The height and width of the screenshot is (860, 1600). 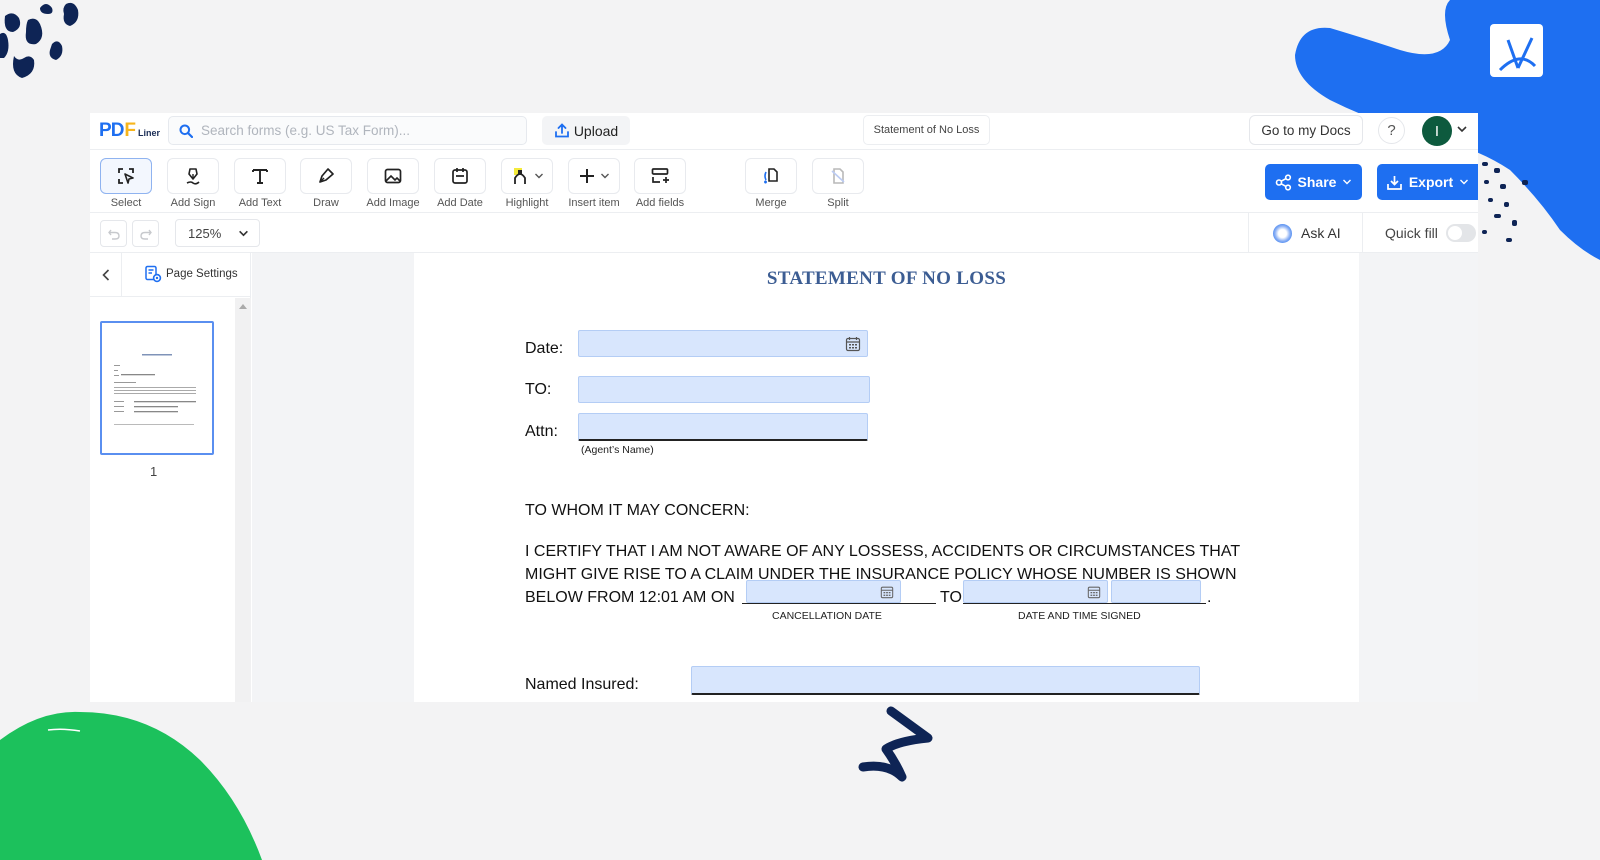 What do you see at coordinates (154, 471) in the screenshot?
I see `page-number-label: 1` at bounding box center [154, 471].